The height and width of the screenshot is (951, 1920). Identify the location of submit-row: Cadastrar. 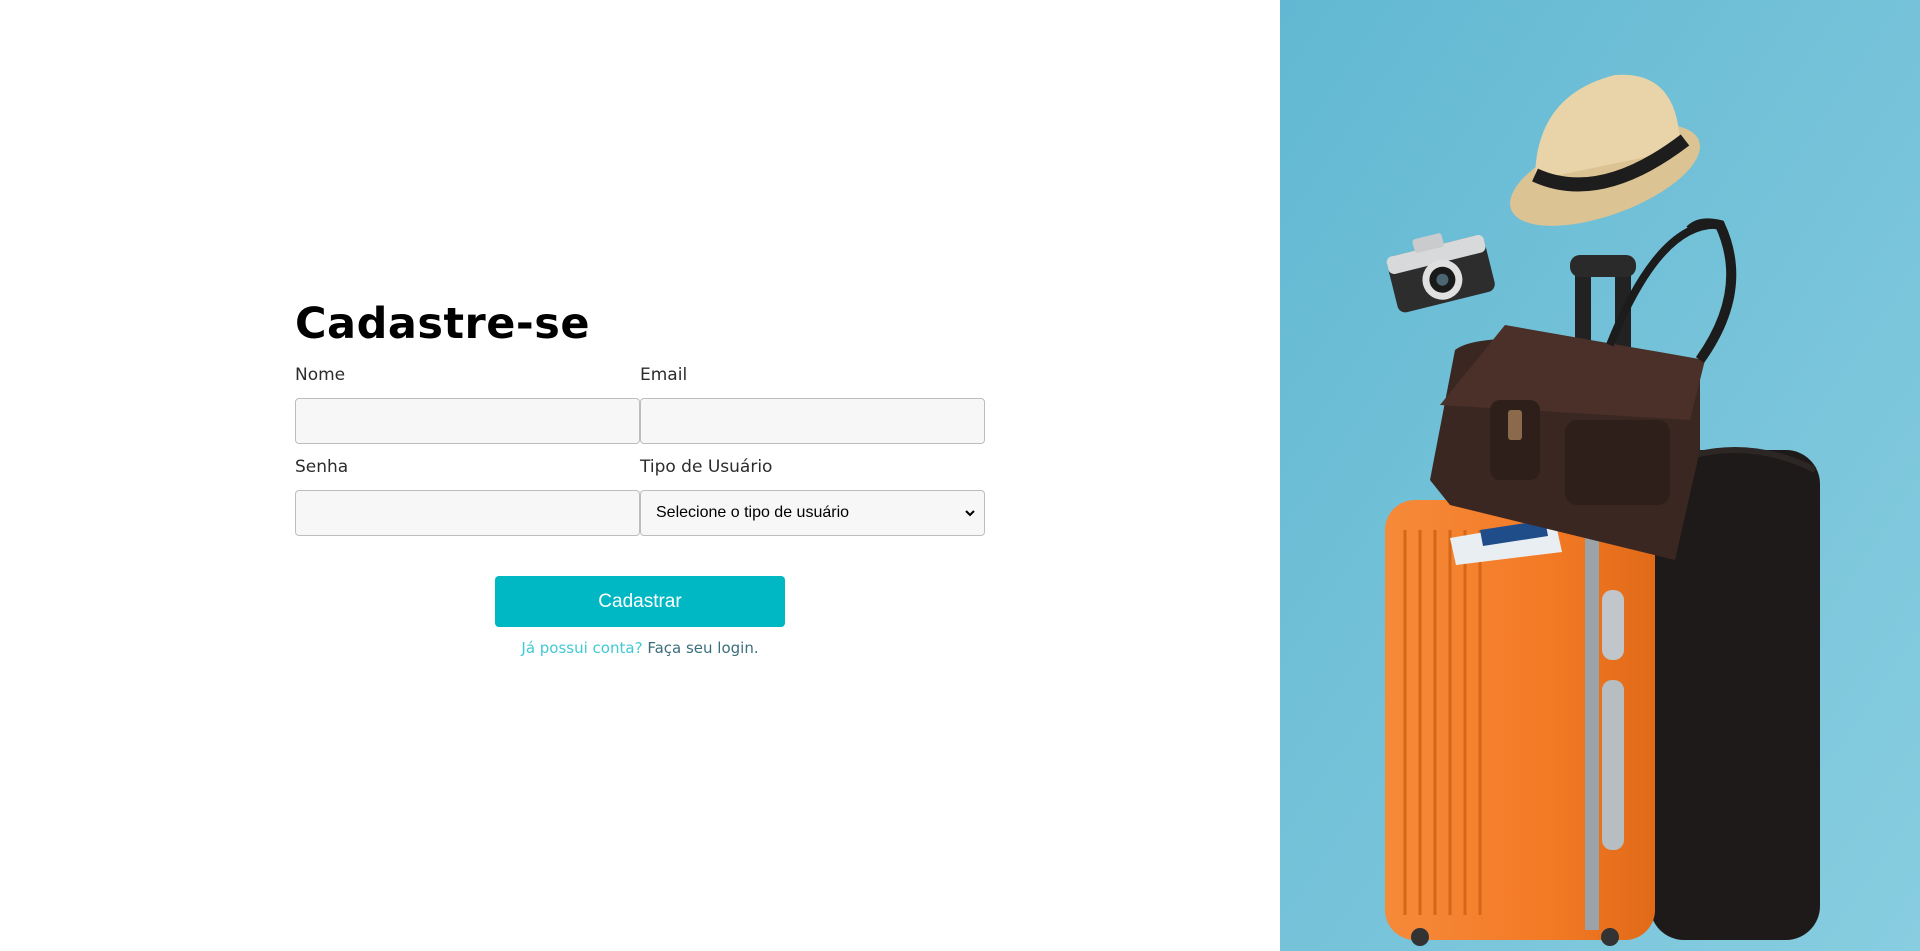
(640, 601).